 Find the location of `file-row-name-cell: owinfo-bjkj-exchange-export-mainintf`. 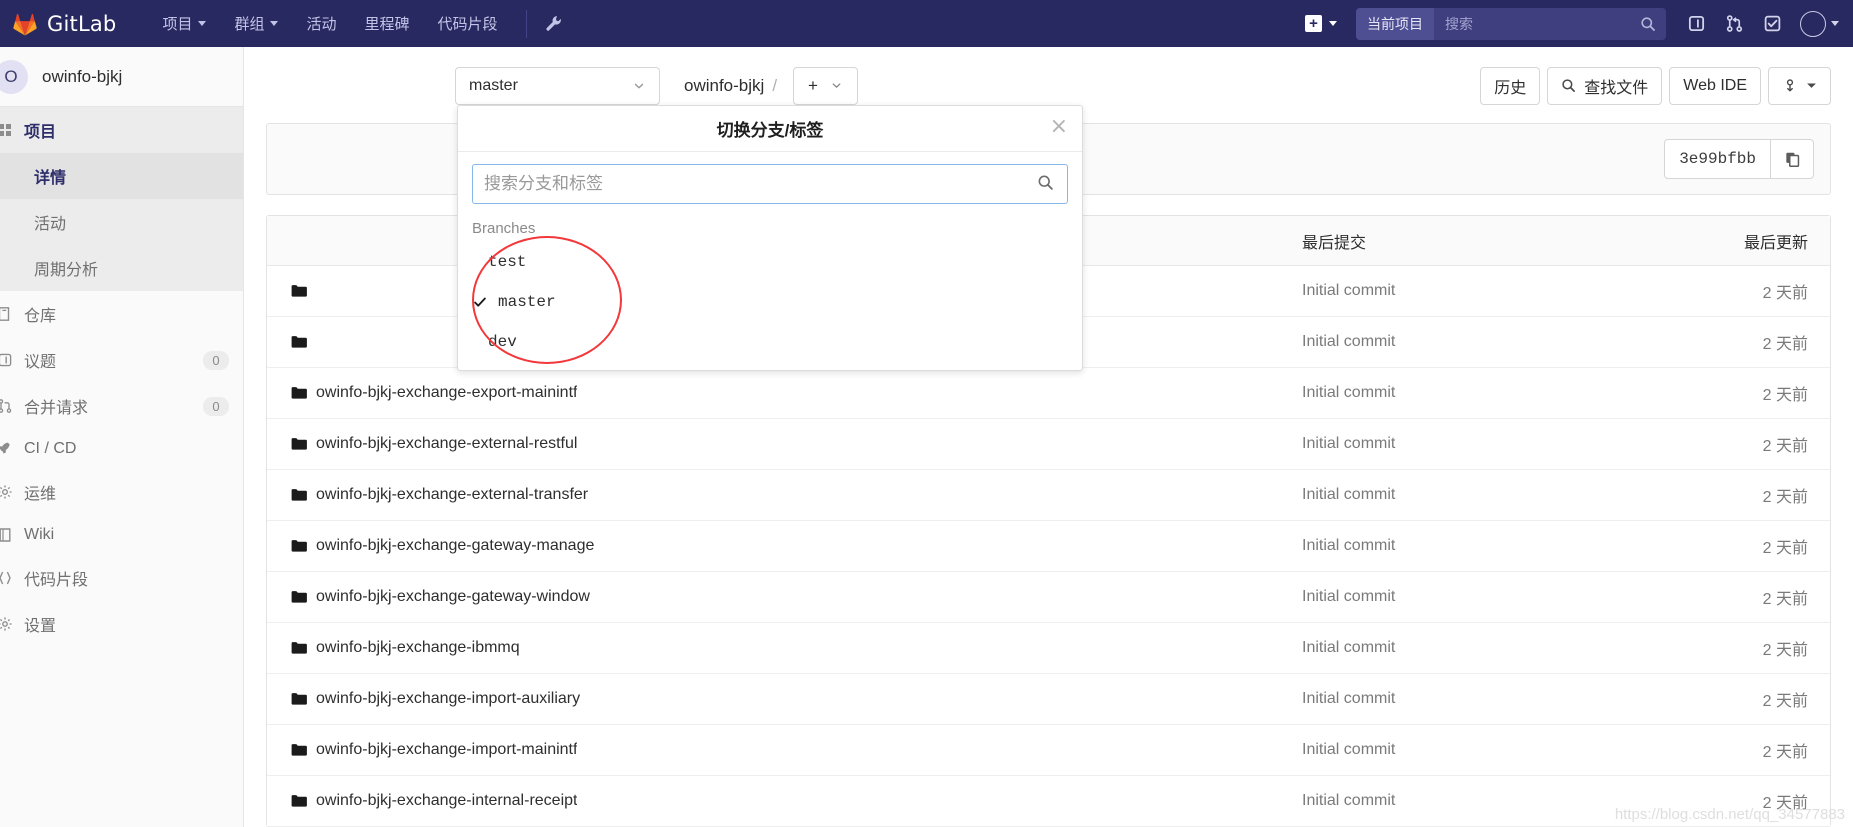

file-row-name-cell: owinfo-bjkj-exchange-export-mainintf is located at coordinates (773, 393).